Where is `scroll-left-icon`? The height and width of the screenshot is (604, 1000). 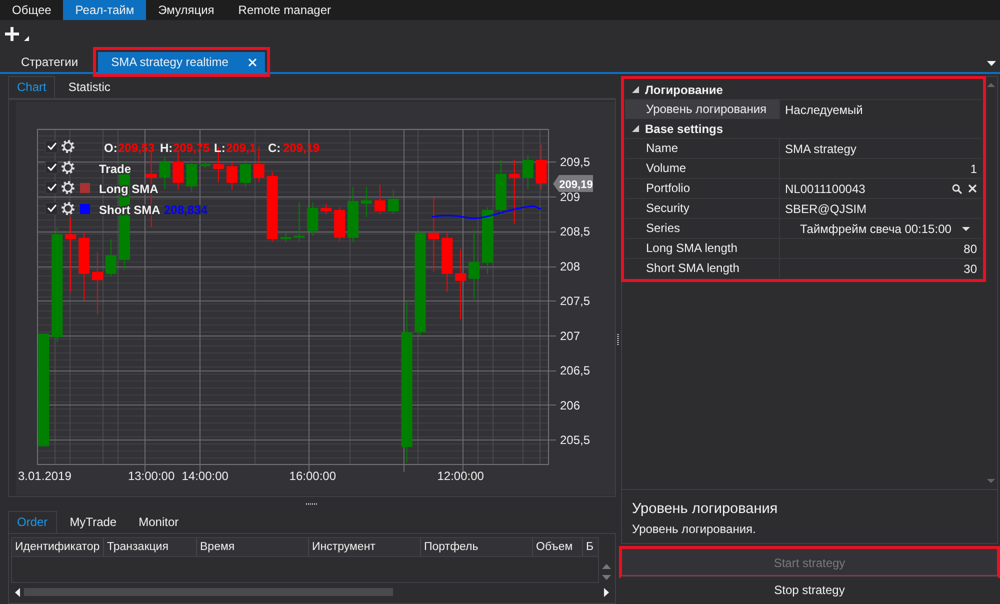 scroll-left-icon is located at coordinates (17, 592).